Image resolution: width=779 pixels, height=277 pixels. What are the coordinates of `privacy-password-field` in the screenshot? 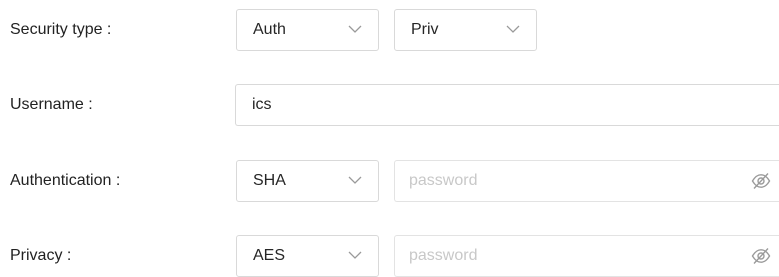 It's located at (586, 256).